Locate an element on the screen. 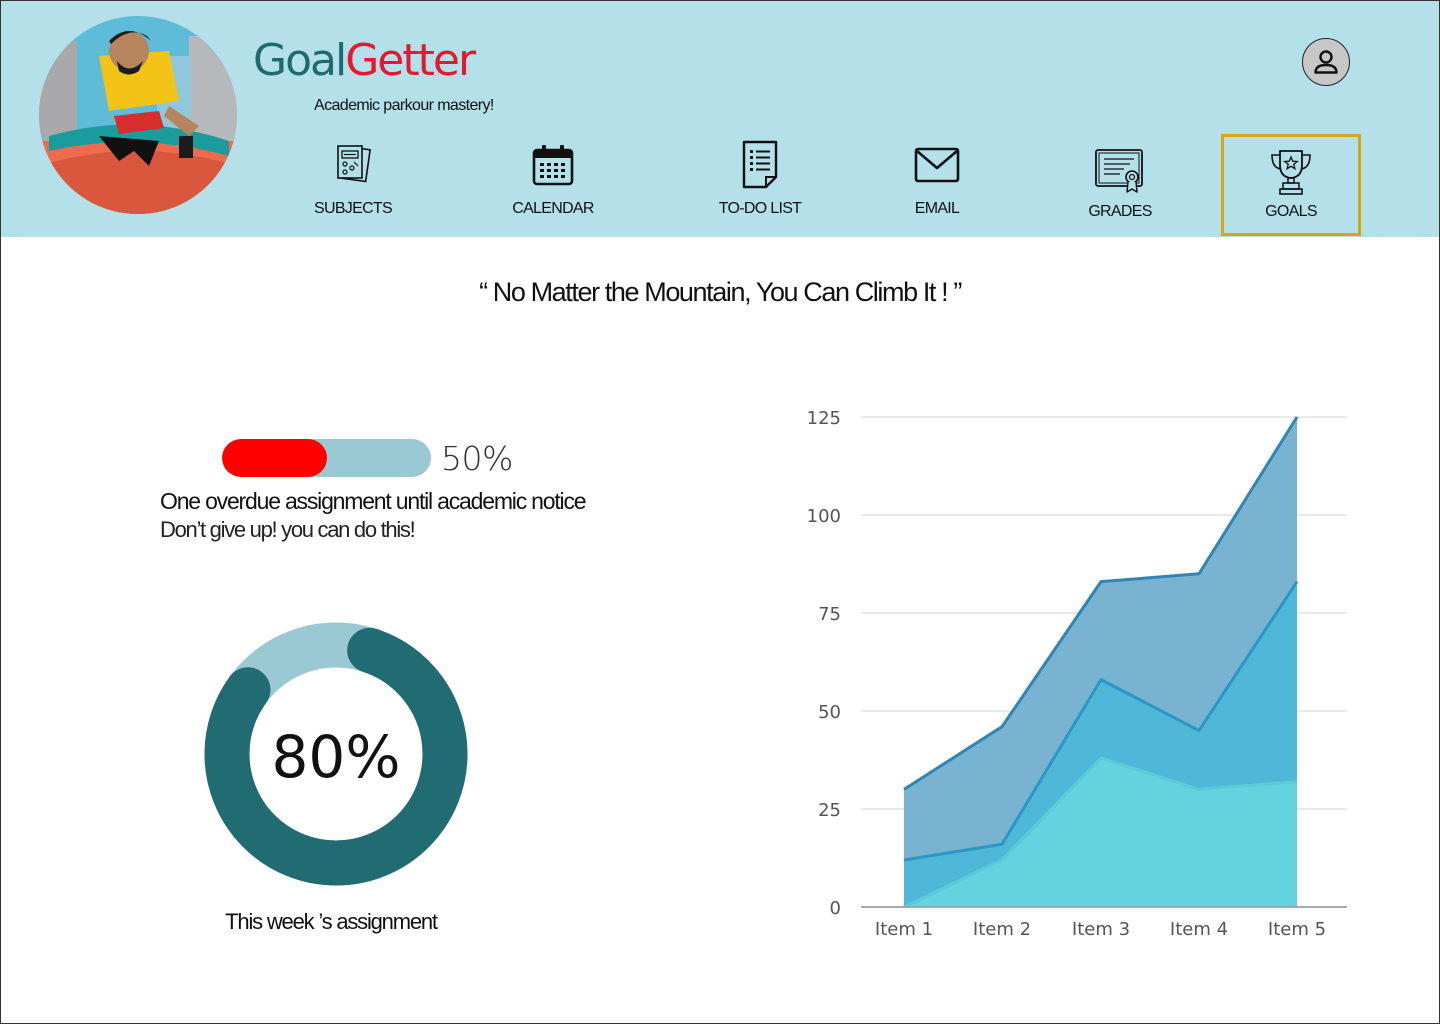 The image size is (1440, 1024). y-tick-label: 25 is located at coordinates (829, 810).